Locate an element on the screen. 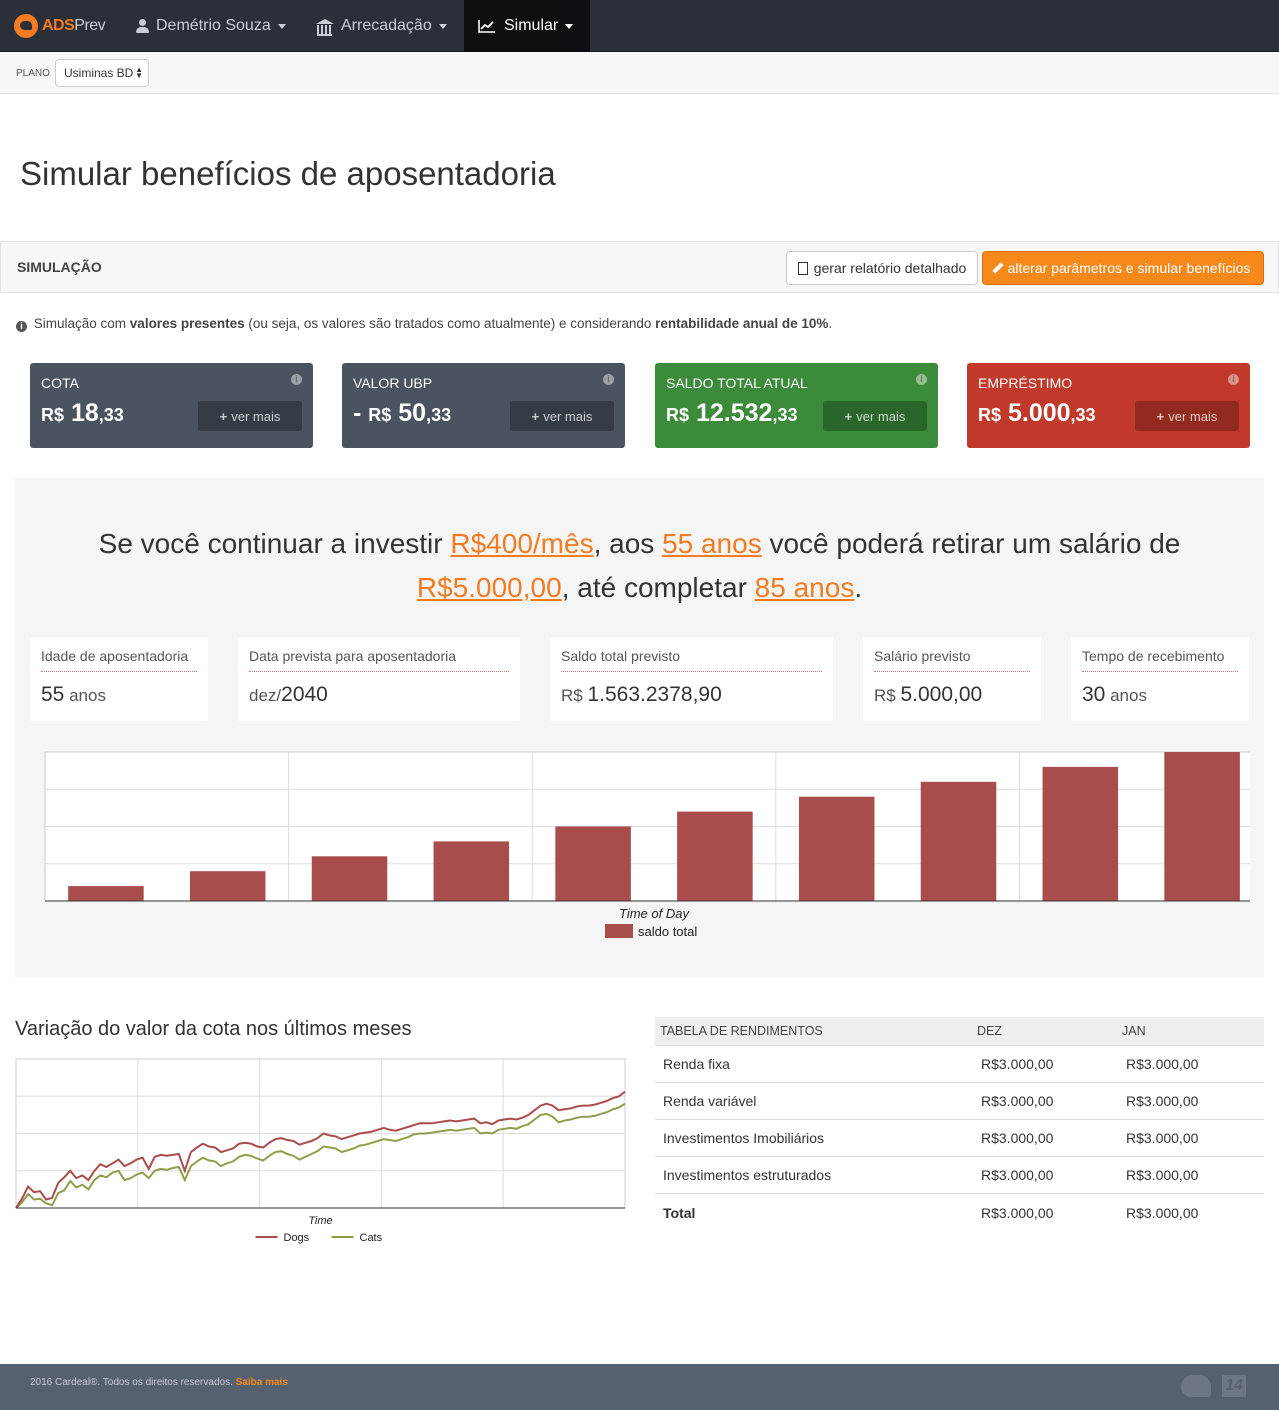 The width and height of the screenshot is (1279, 1410). plano-select: Usiminas BD ▲ ▼ is located at coordinates (102, 73).